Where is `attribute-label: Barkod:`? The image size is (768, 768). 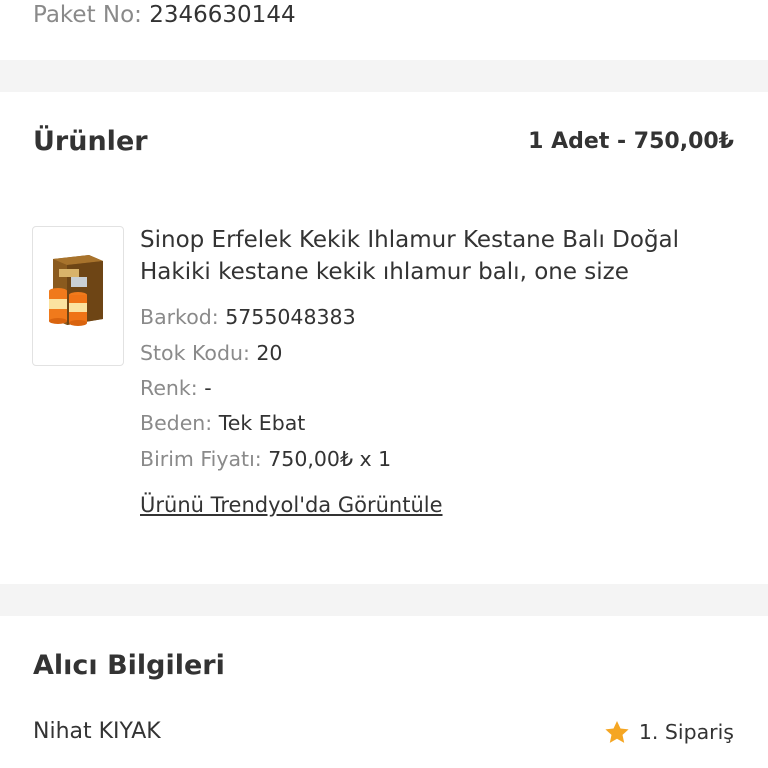 attribute-label: Barkod: is located at coordinates (179, 317).